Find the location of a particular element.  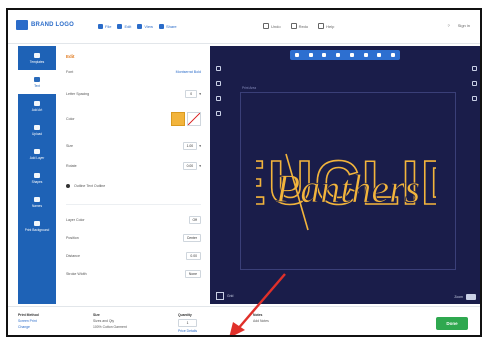

add-notes: Add Notes is located at coordinates (261, 321).